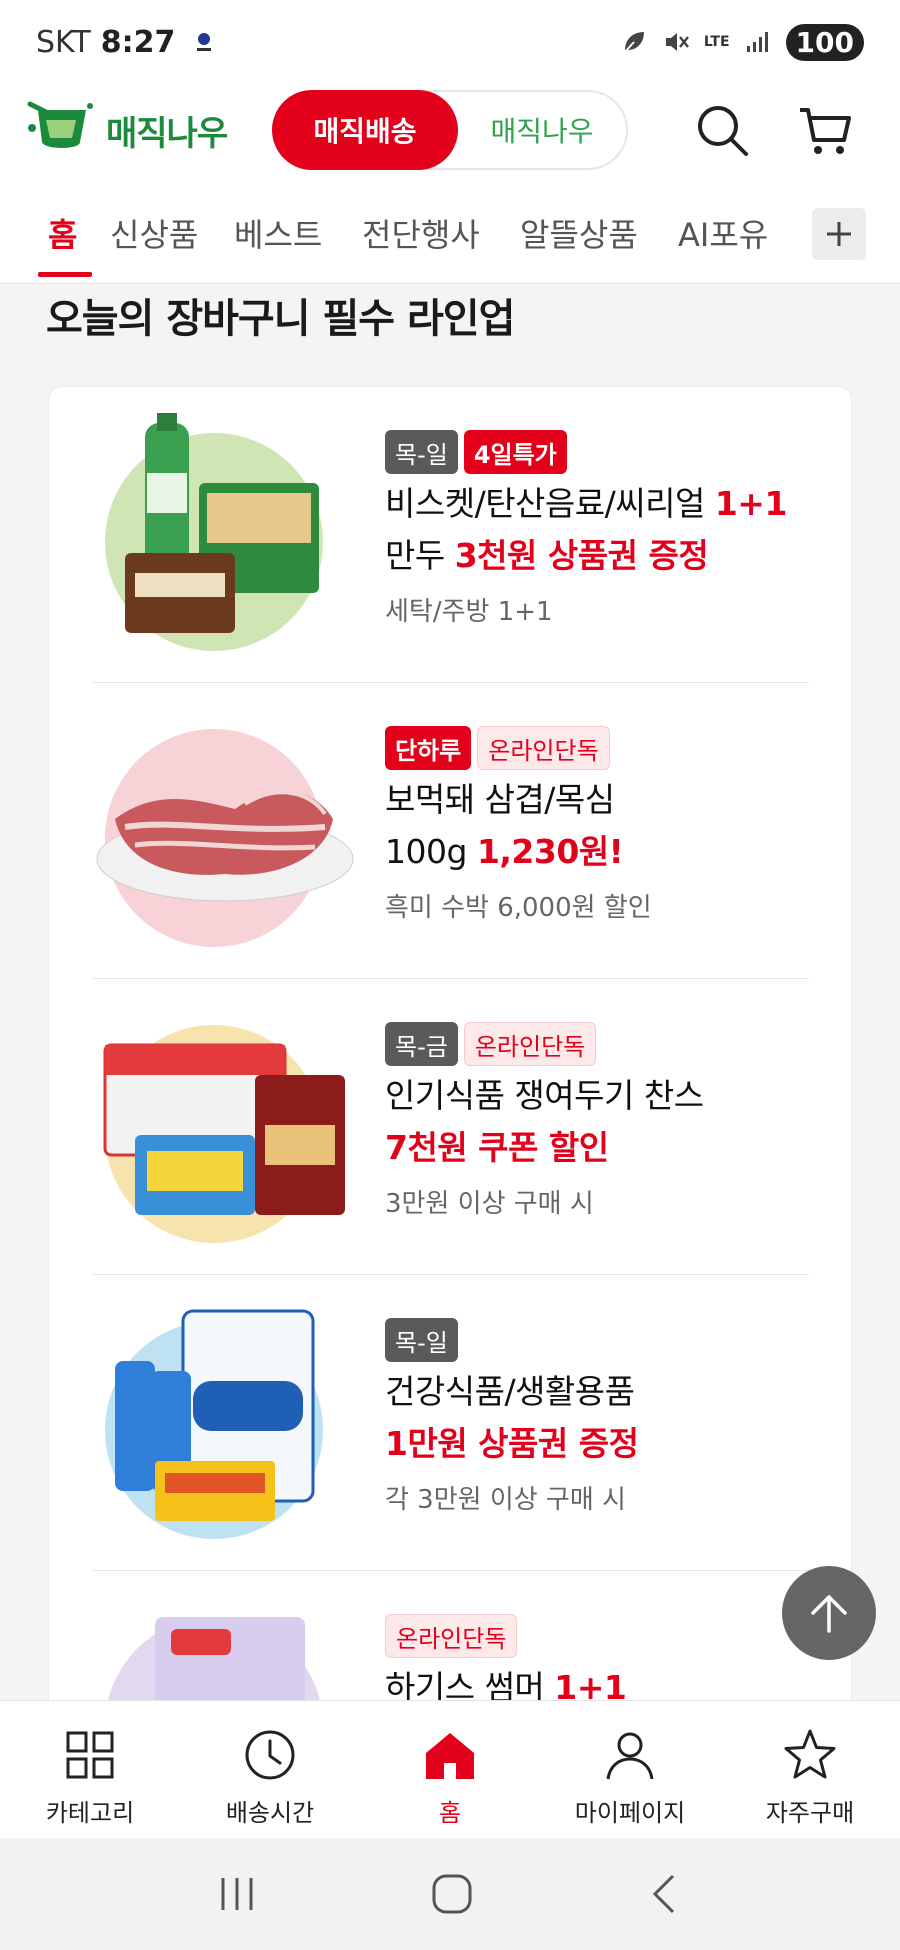 The width and height of the screenshot is (900, 1950). Describe the element at coordinates (280, 319) in the screenshot. I see `section-title: 오늘의 장바구니 필수 라인업` at that location.